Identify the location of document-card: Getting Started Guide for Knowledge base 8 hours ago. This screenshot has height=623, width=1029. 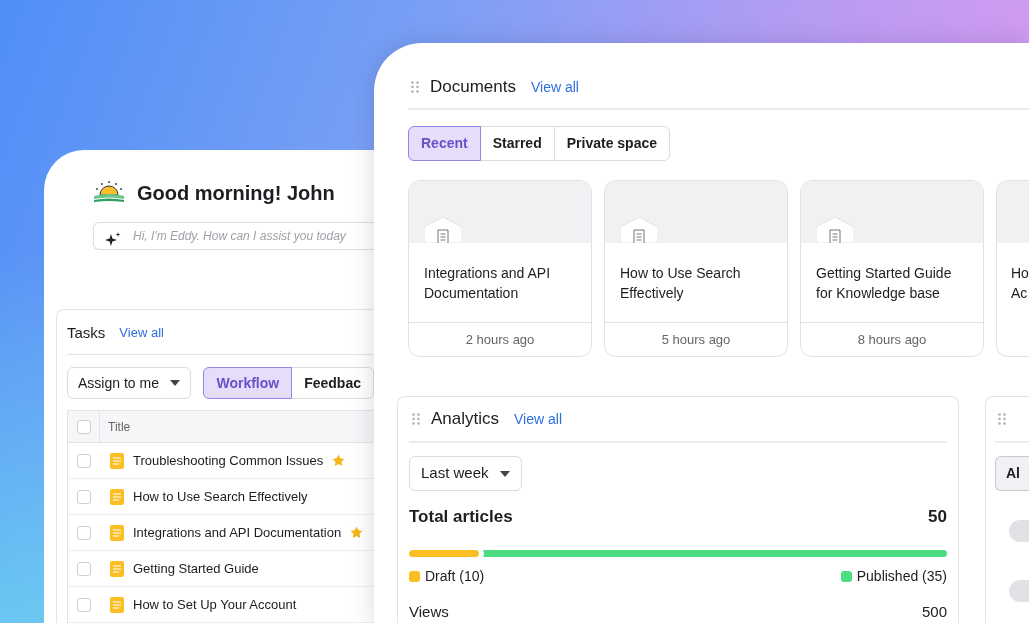
(892, 268).